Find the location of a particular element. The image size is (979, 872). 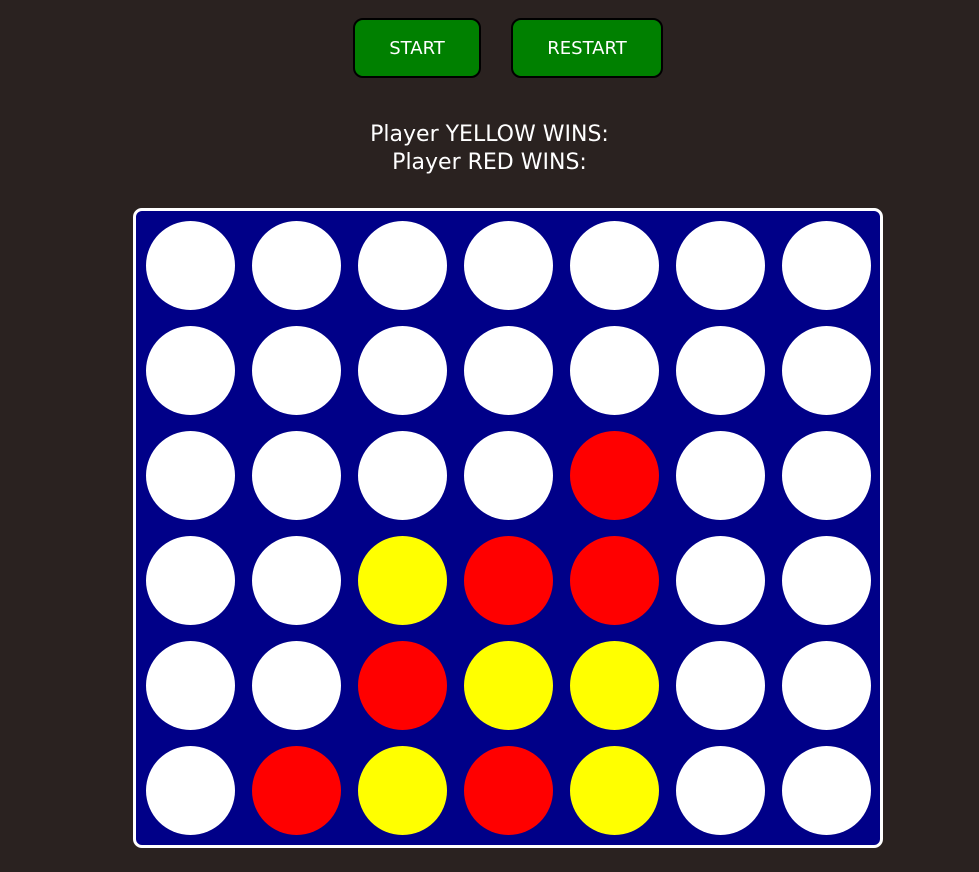

board-cell-r1-c5-empty is located at coordinates (614, 265).